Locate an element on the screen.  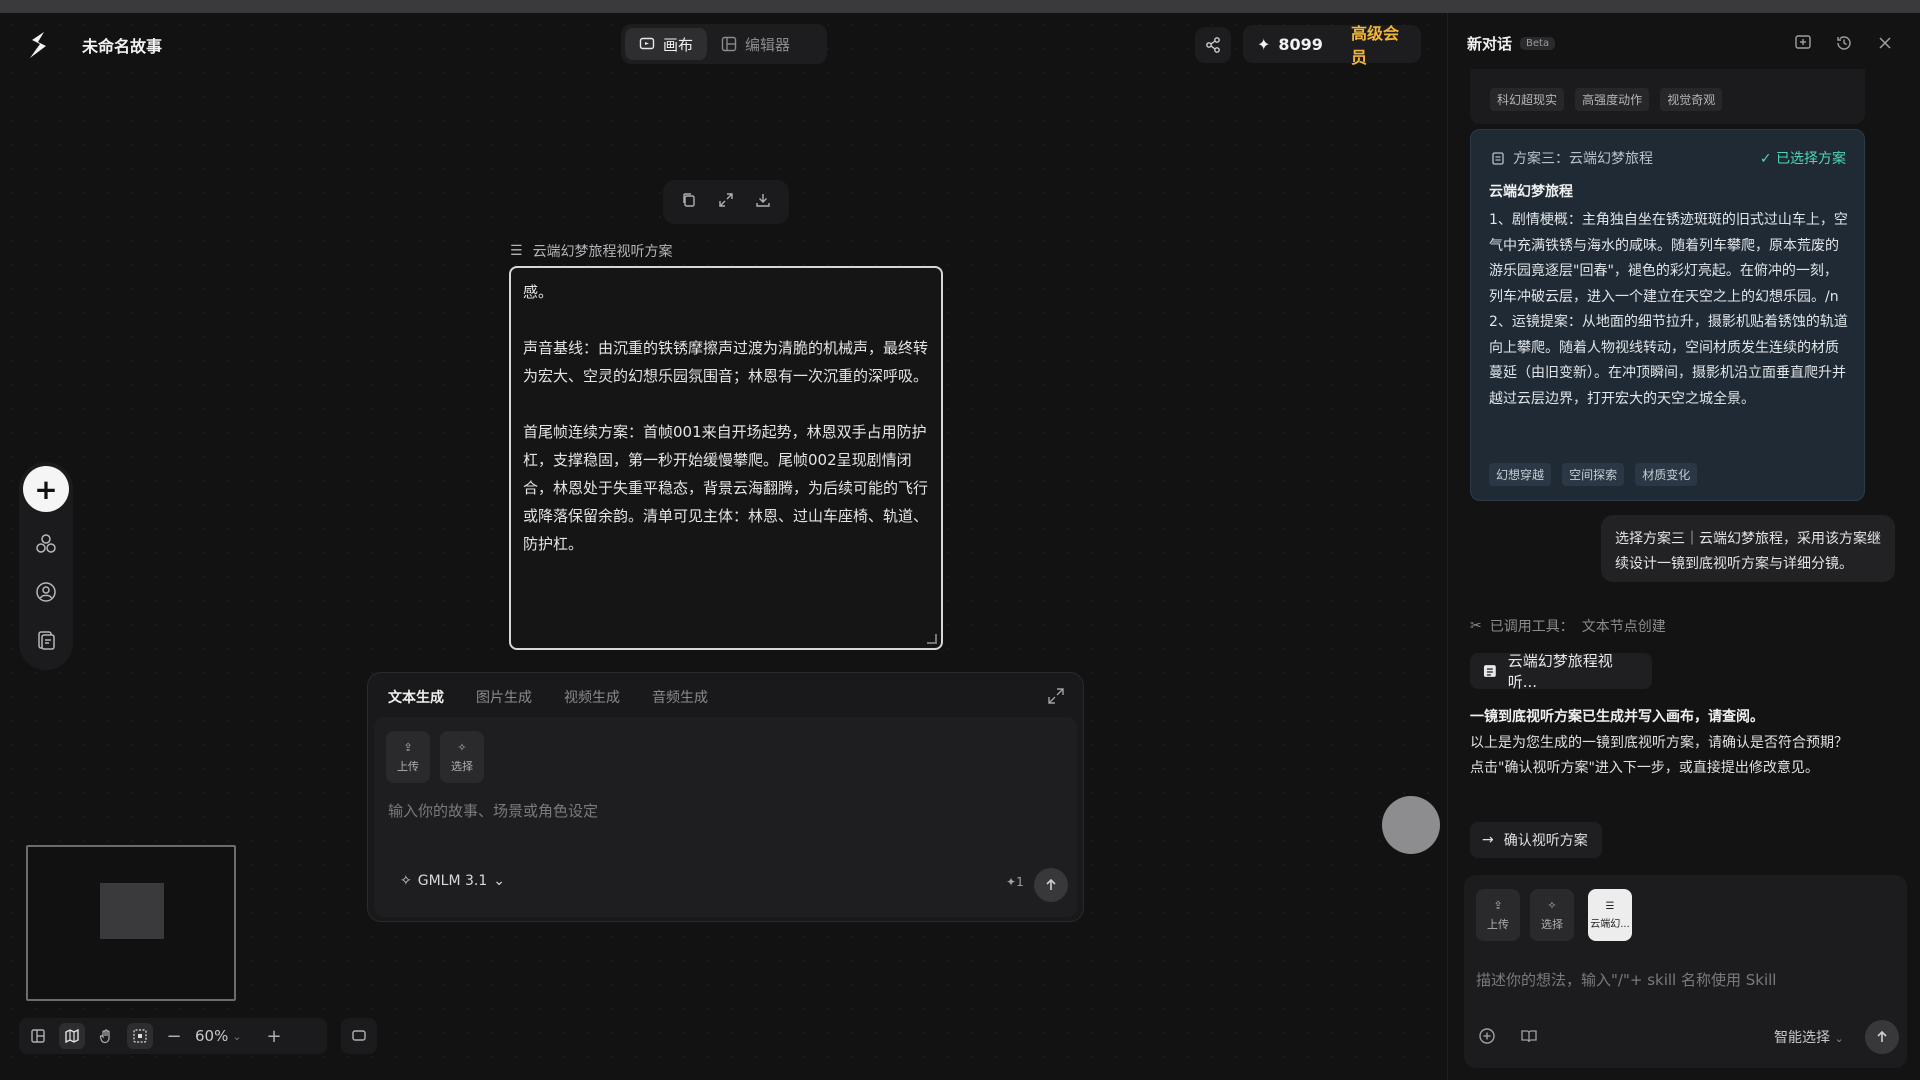
magic-select-icon: ✧ is located at coordinates (1552, 905).